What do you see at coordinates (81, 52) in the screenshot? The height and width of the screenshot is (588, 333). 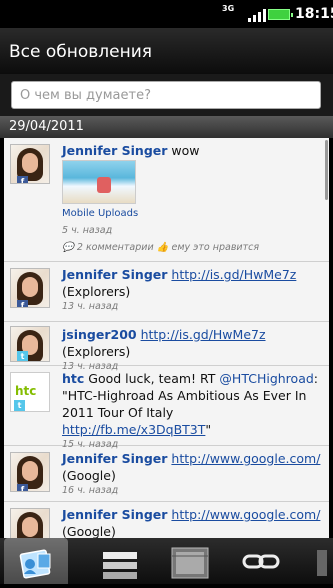 I see `page-title: Все обновления` at bounding box center [81, 52].